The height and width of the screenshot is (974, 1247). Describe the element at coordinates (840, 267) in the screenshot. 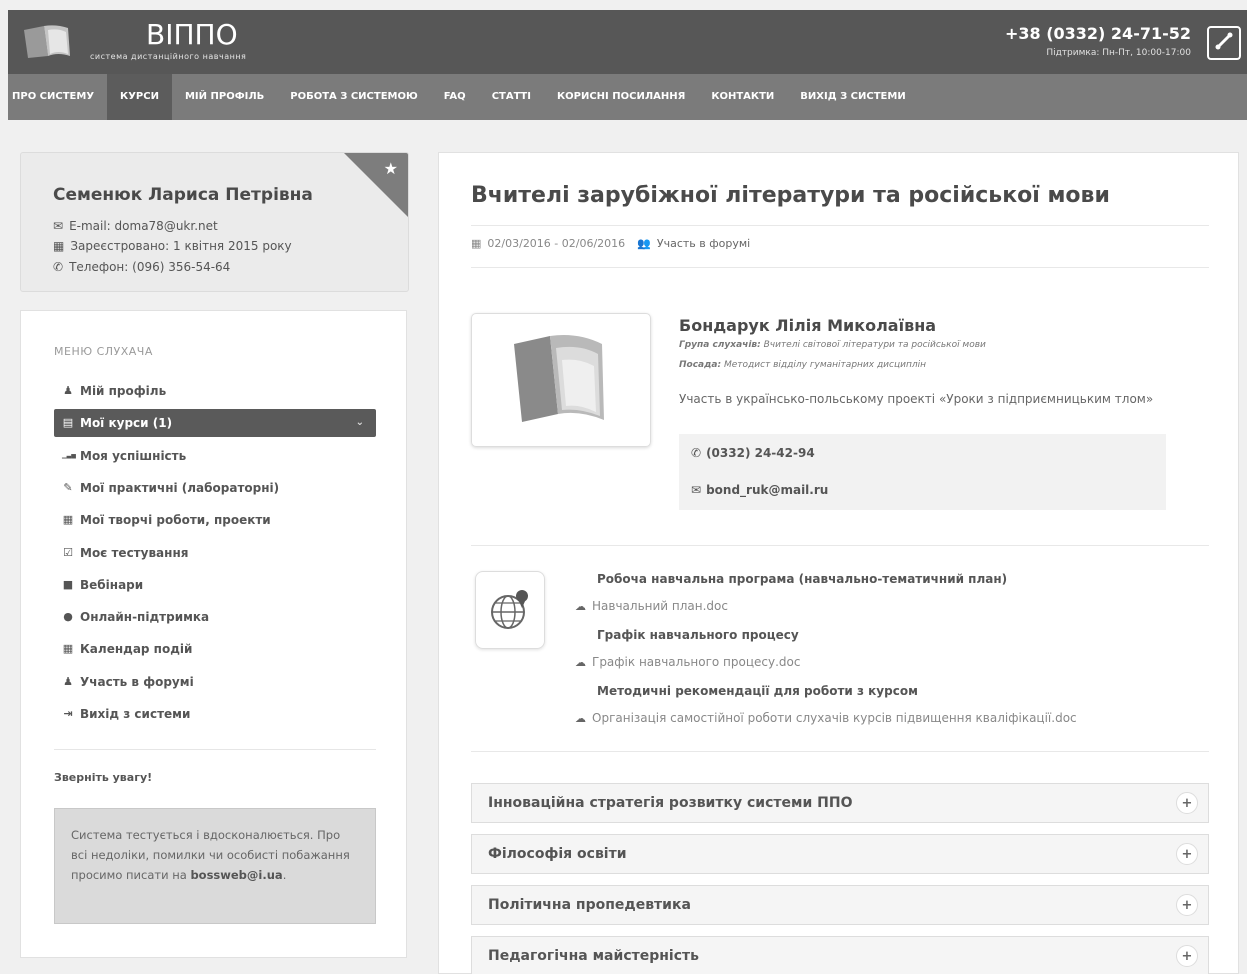

I see `meta-divider` at that location.